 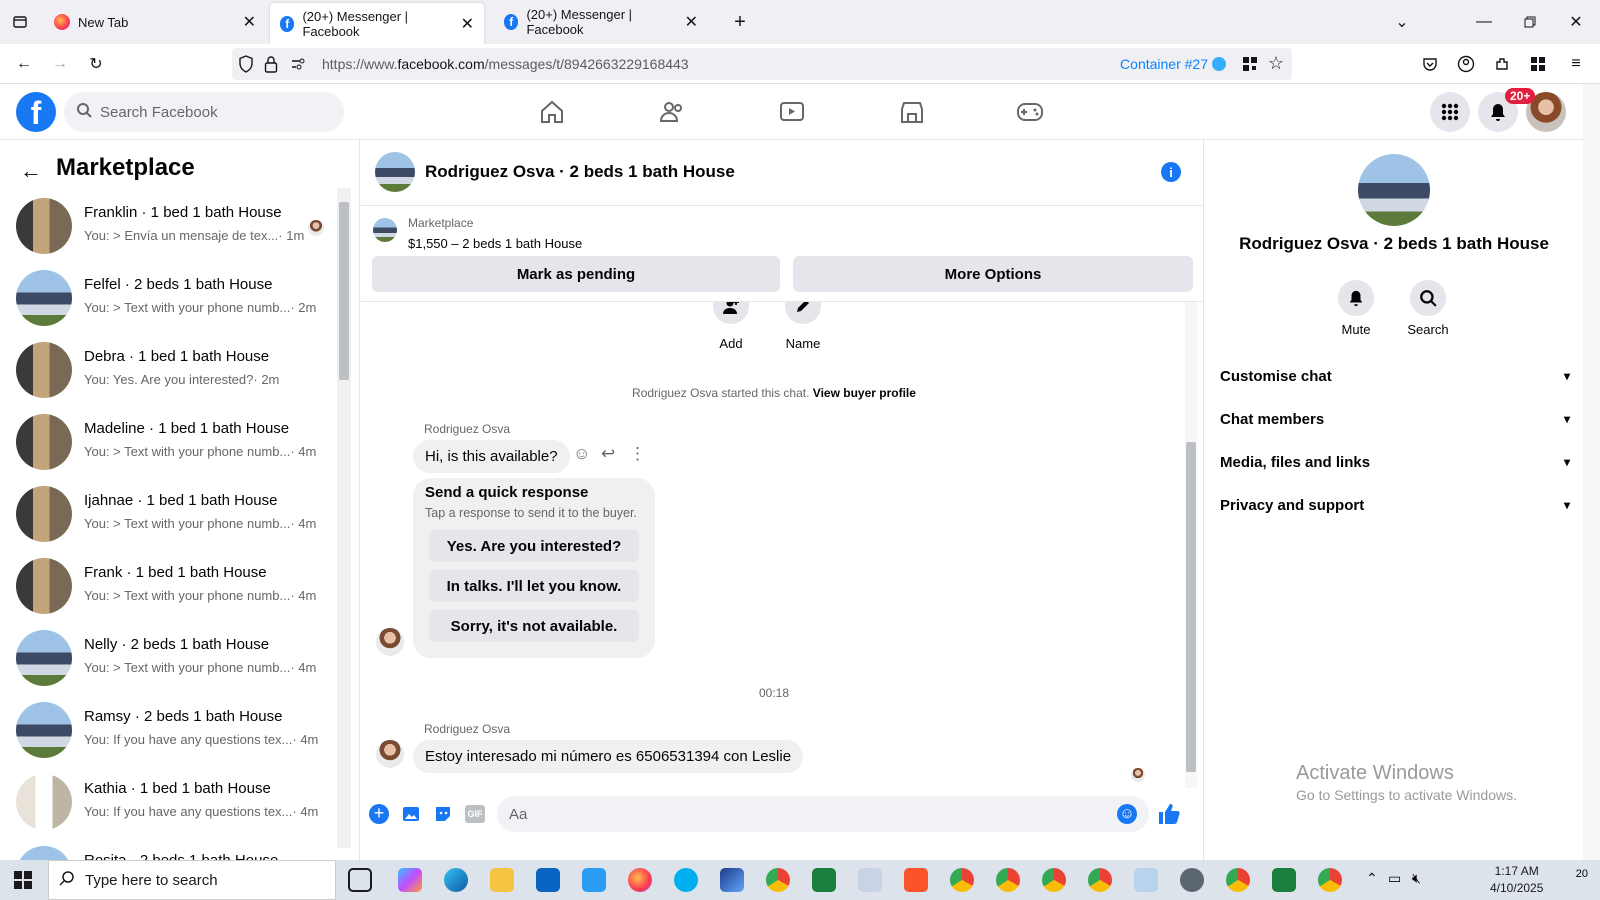 I want to click on like-thumb-icon, so click(x=1169, y=816).